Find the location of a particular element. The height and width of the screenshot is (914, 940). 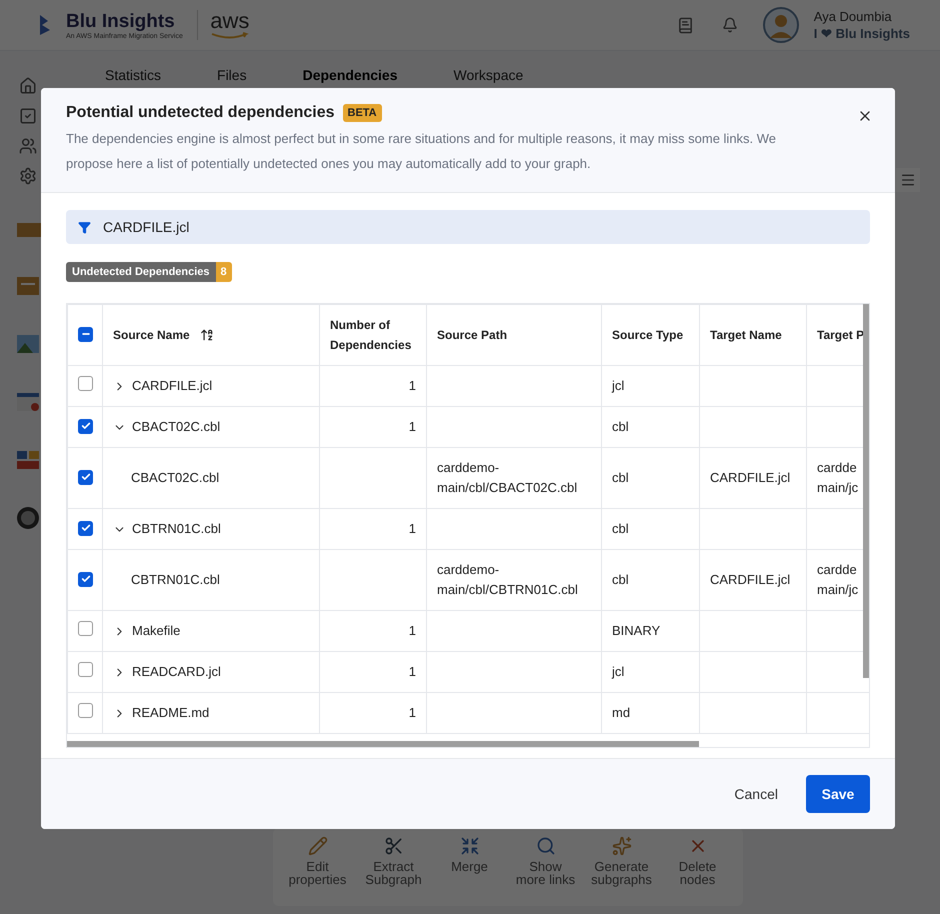

table-cell-text: BINARY is located at coordinates (636, 631).